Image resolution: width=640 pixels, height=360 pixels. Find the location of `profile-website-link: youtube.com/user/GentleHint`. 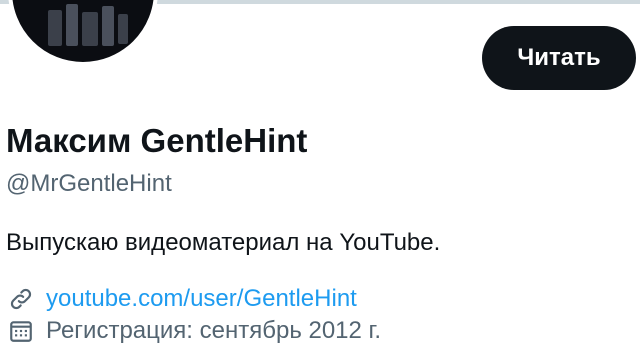

profile-website-link: youtube.com/user/GentleHint is located at coordinates (201, 299).